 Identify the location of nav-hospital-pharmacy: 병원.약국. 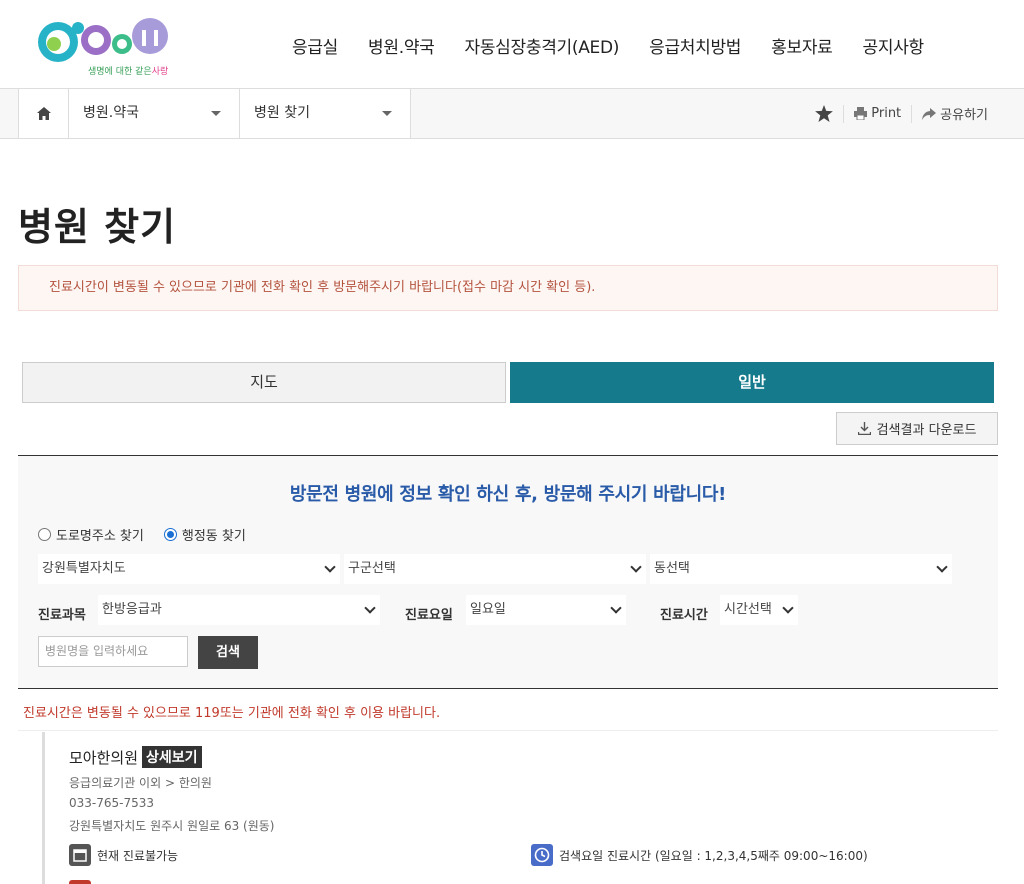
(401, 45).